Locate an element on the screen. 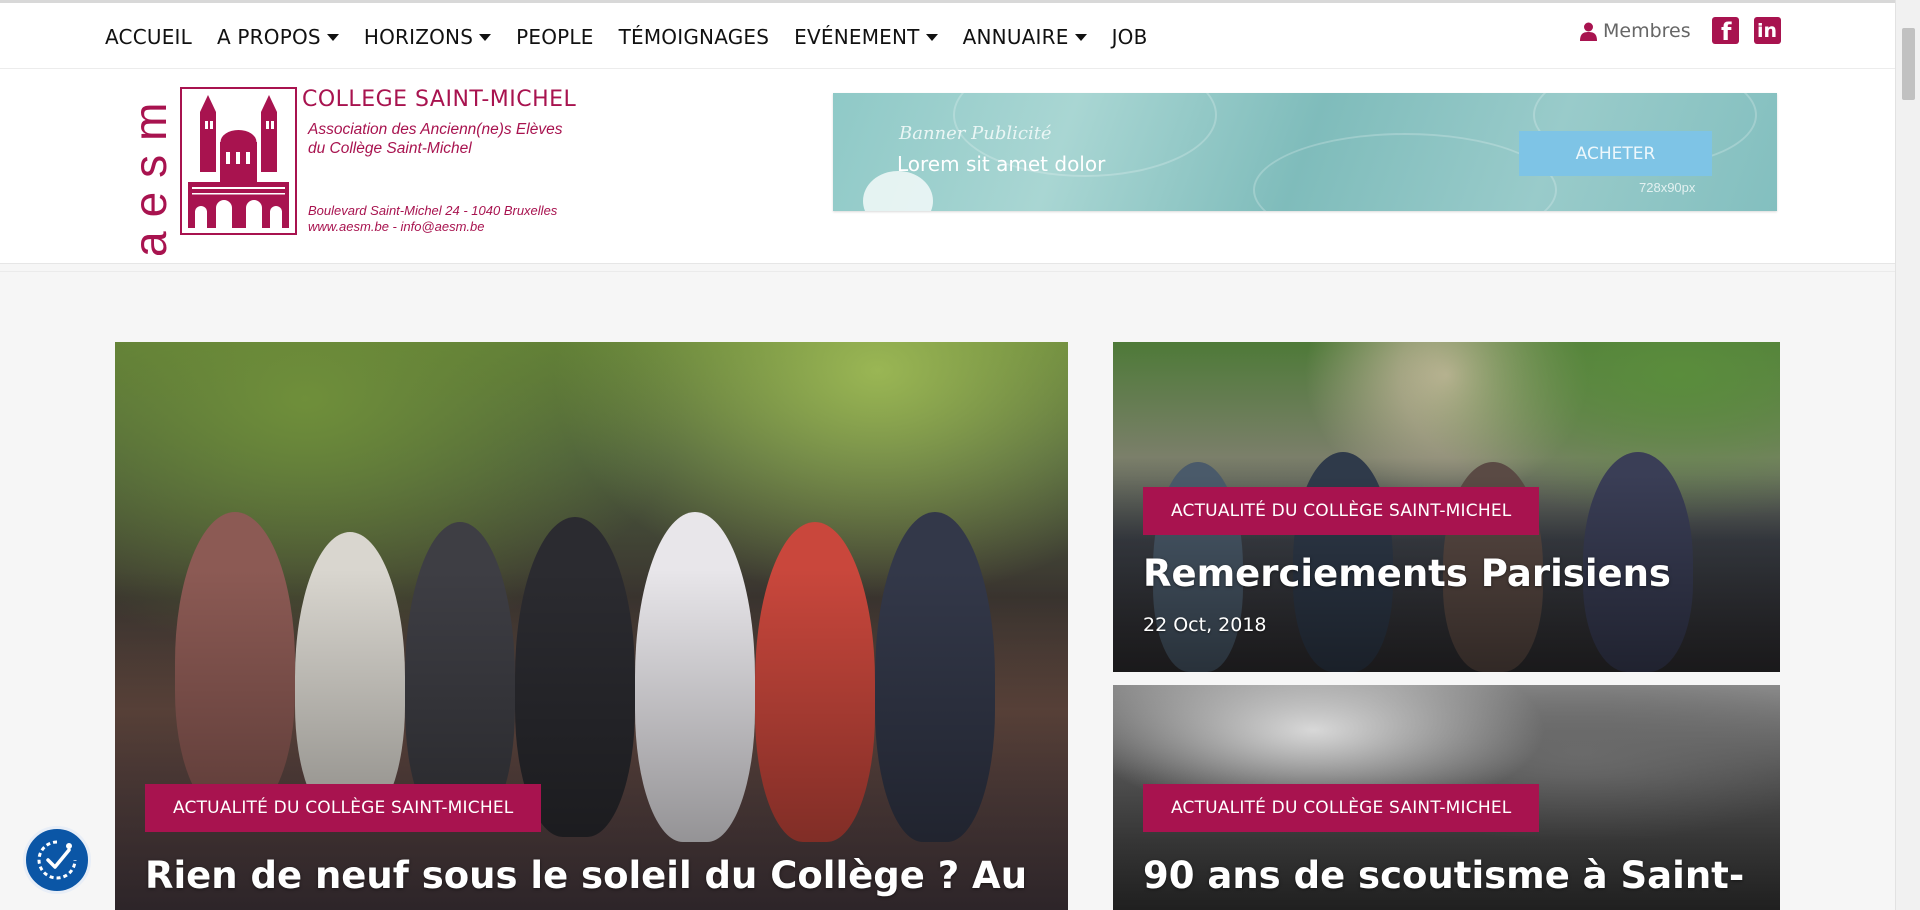 Image resolution: width=1920 pixels, height=910 pixels. logo-association-line: du Collège Saint-Michel is located at coordinates (390, 148).